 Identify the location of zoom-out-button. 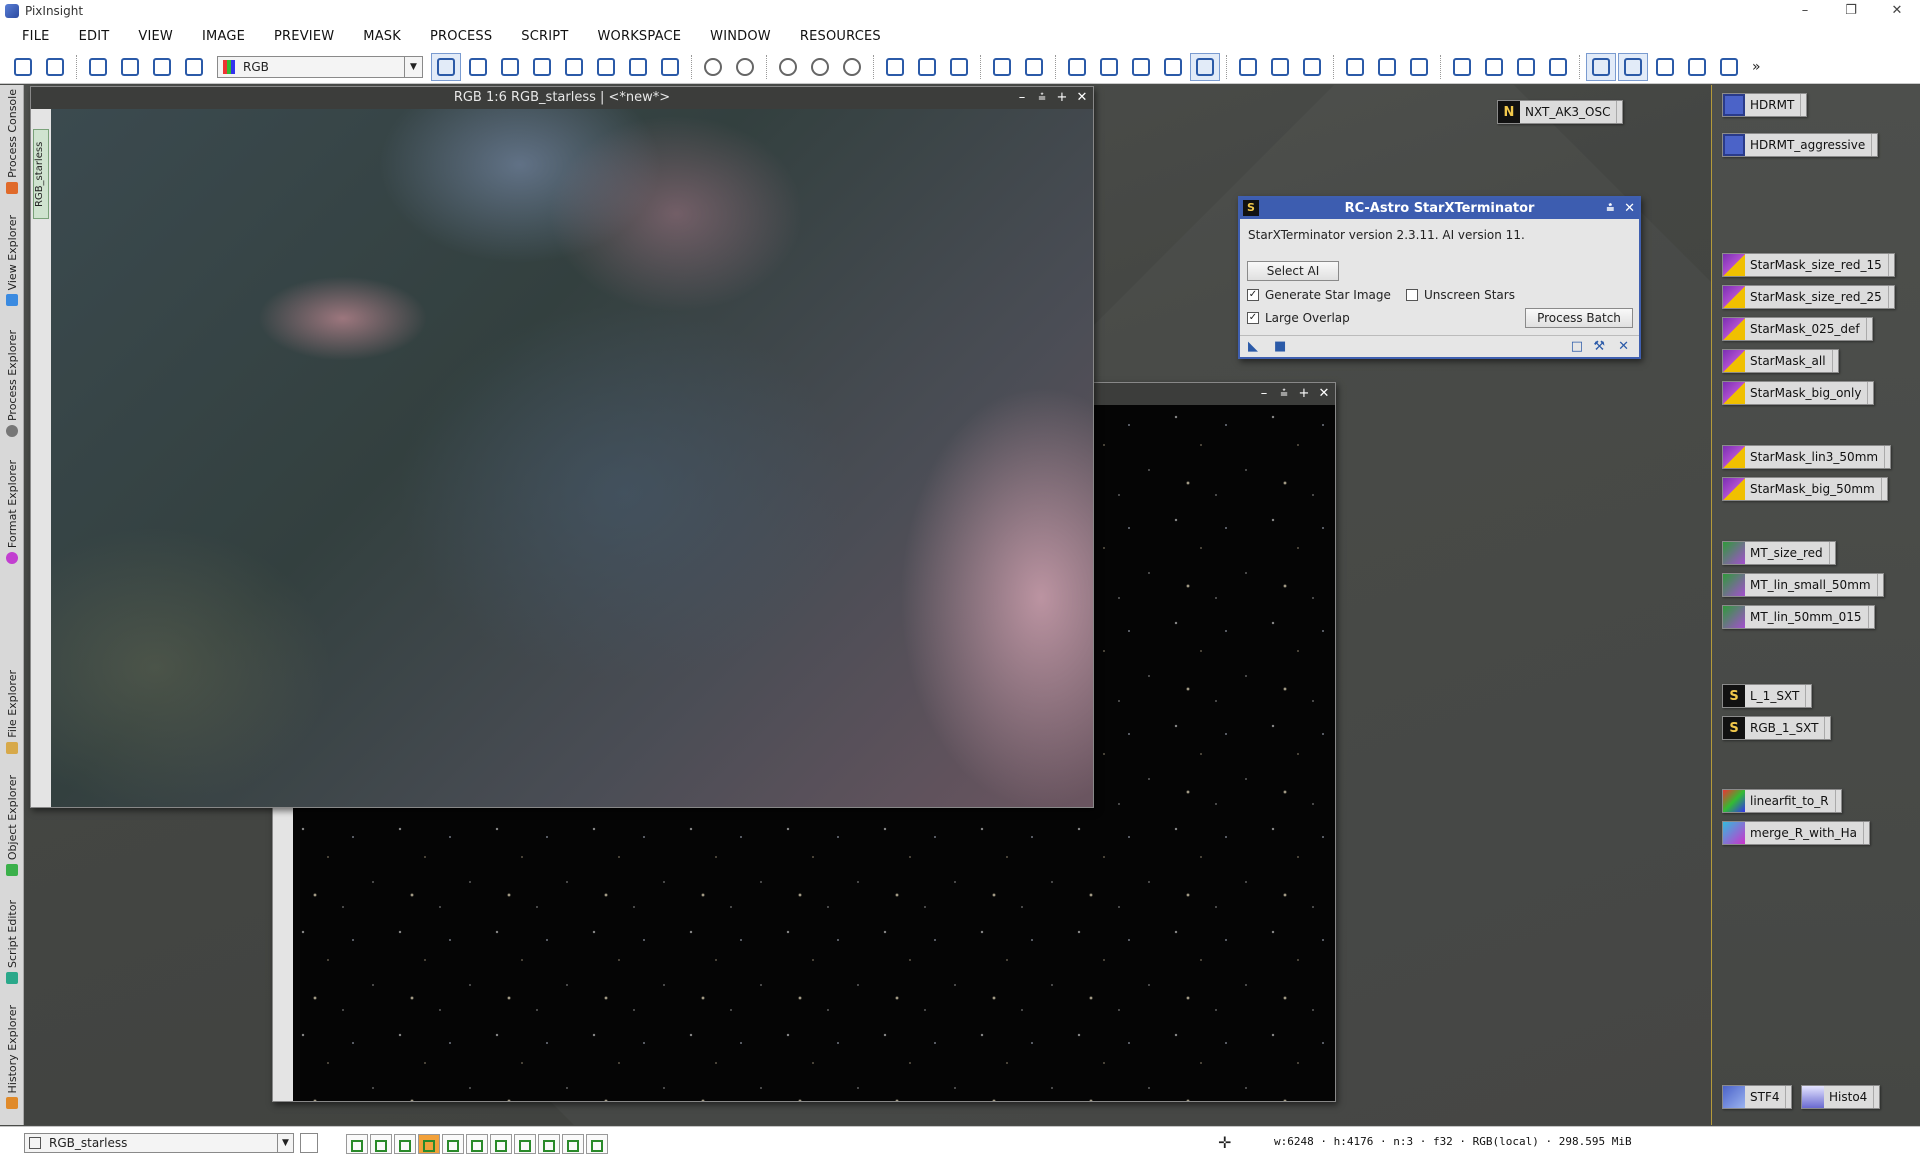
(745, 67).